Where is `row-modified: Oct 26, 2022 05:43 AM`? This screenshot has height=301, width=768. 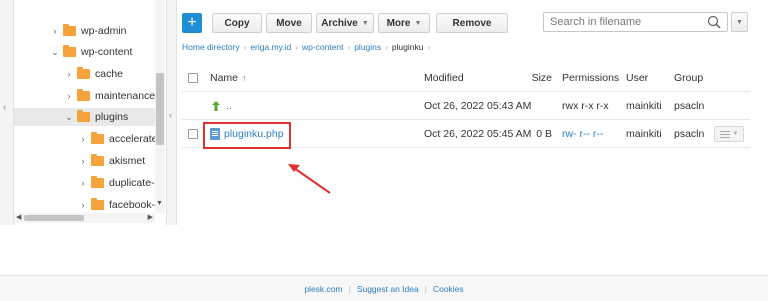 row-modified: Oct 26, 2022 05:43 AM is located at coordinates (478, 106).